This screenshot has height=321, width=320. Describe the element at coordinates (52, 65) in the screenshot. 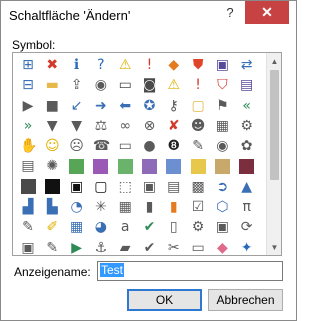

I see `symbol-cell: ✖` at that location.